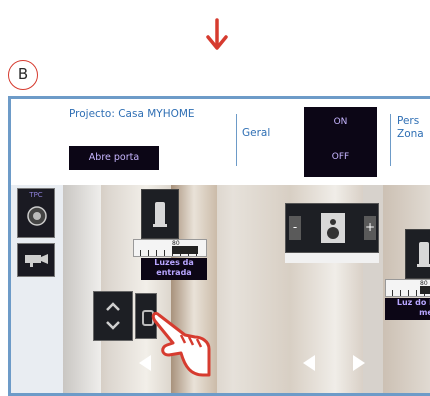 The height and width of the screenshot is (396, 430). I want to click on volume-up-button: +, so click(370, 228).